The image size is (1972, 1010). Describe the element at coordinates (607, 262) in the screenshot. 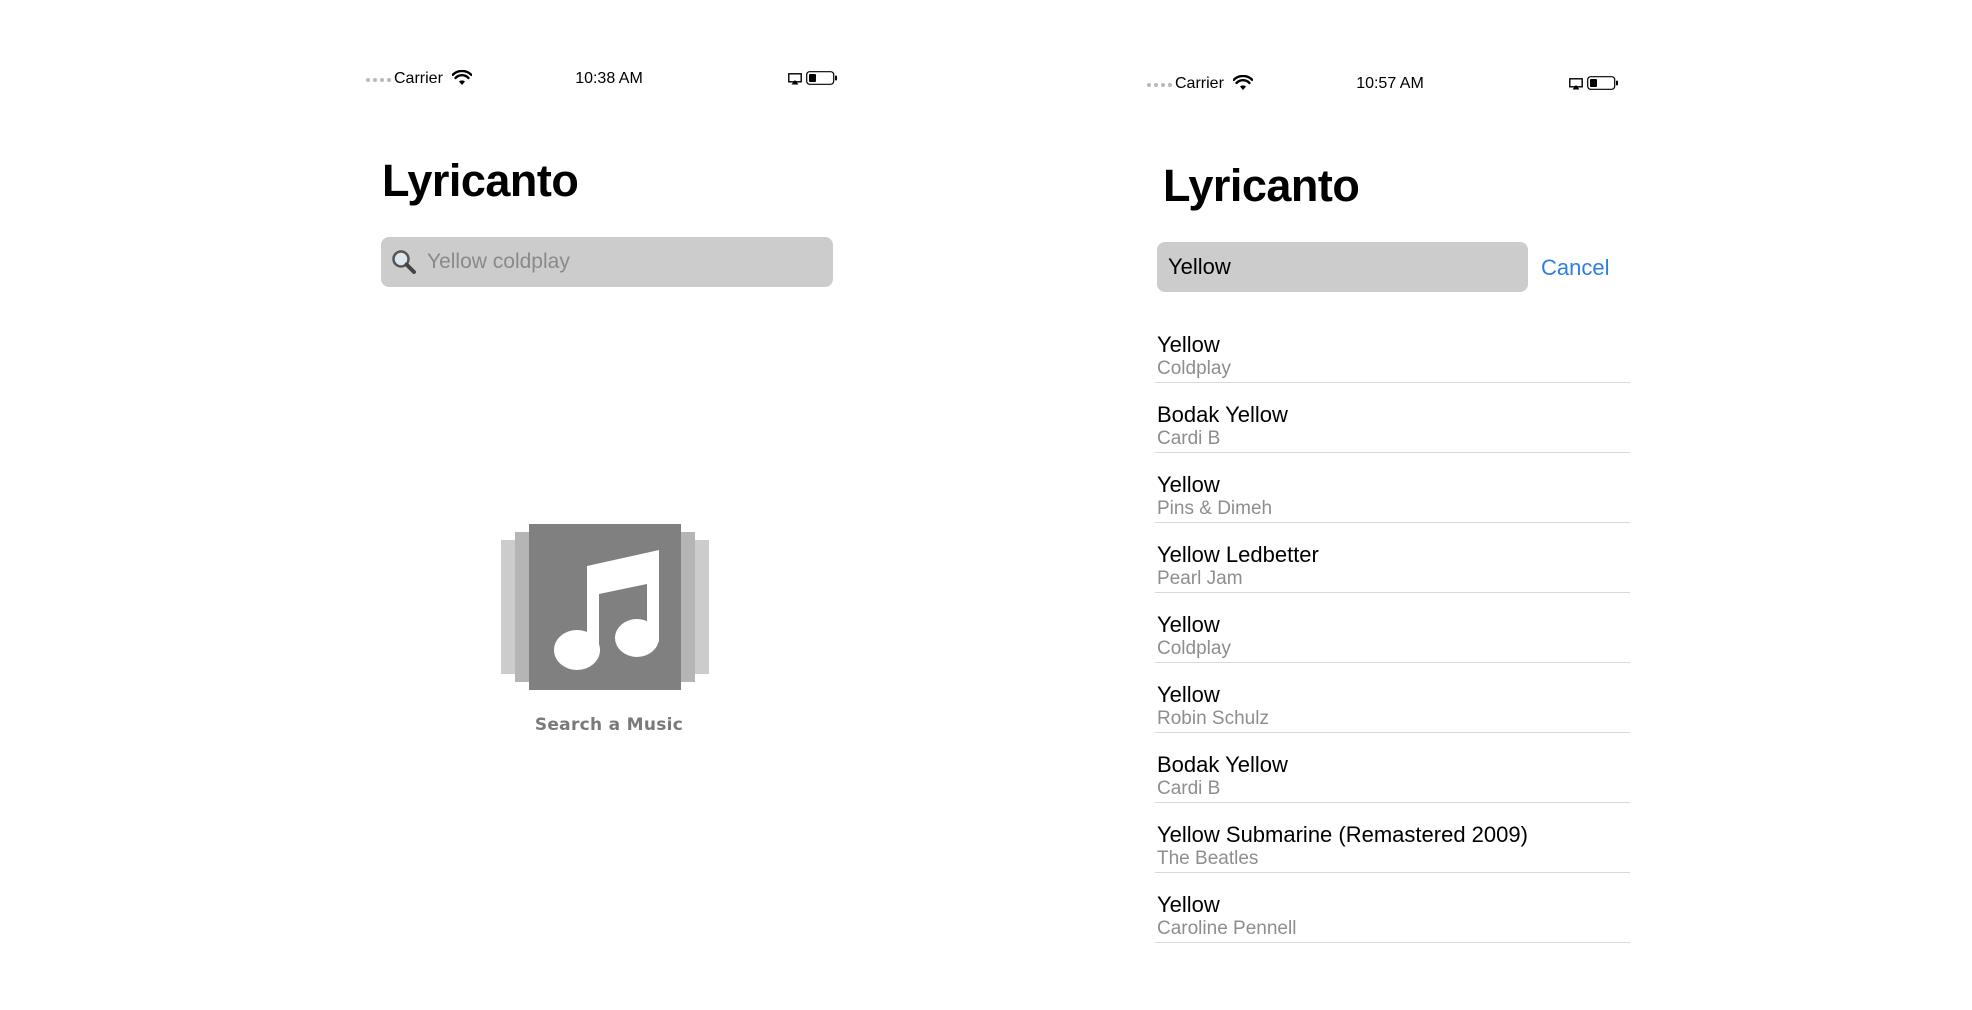

I see `search-input: Yellow coldplay` at that location.